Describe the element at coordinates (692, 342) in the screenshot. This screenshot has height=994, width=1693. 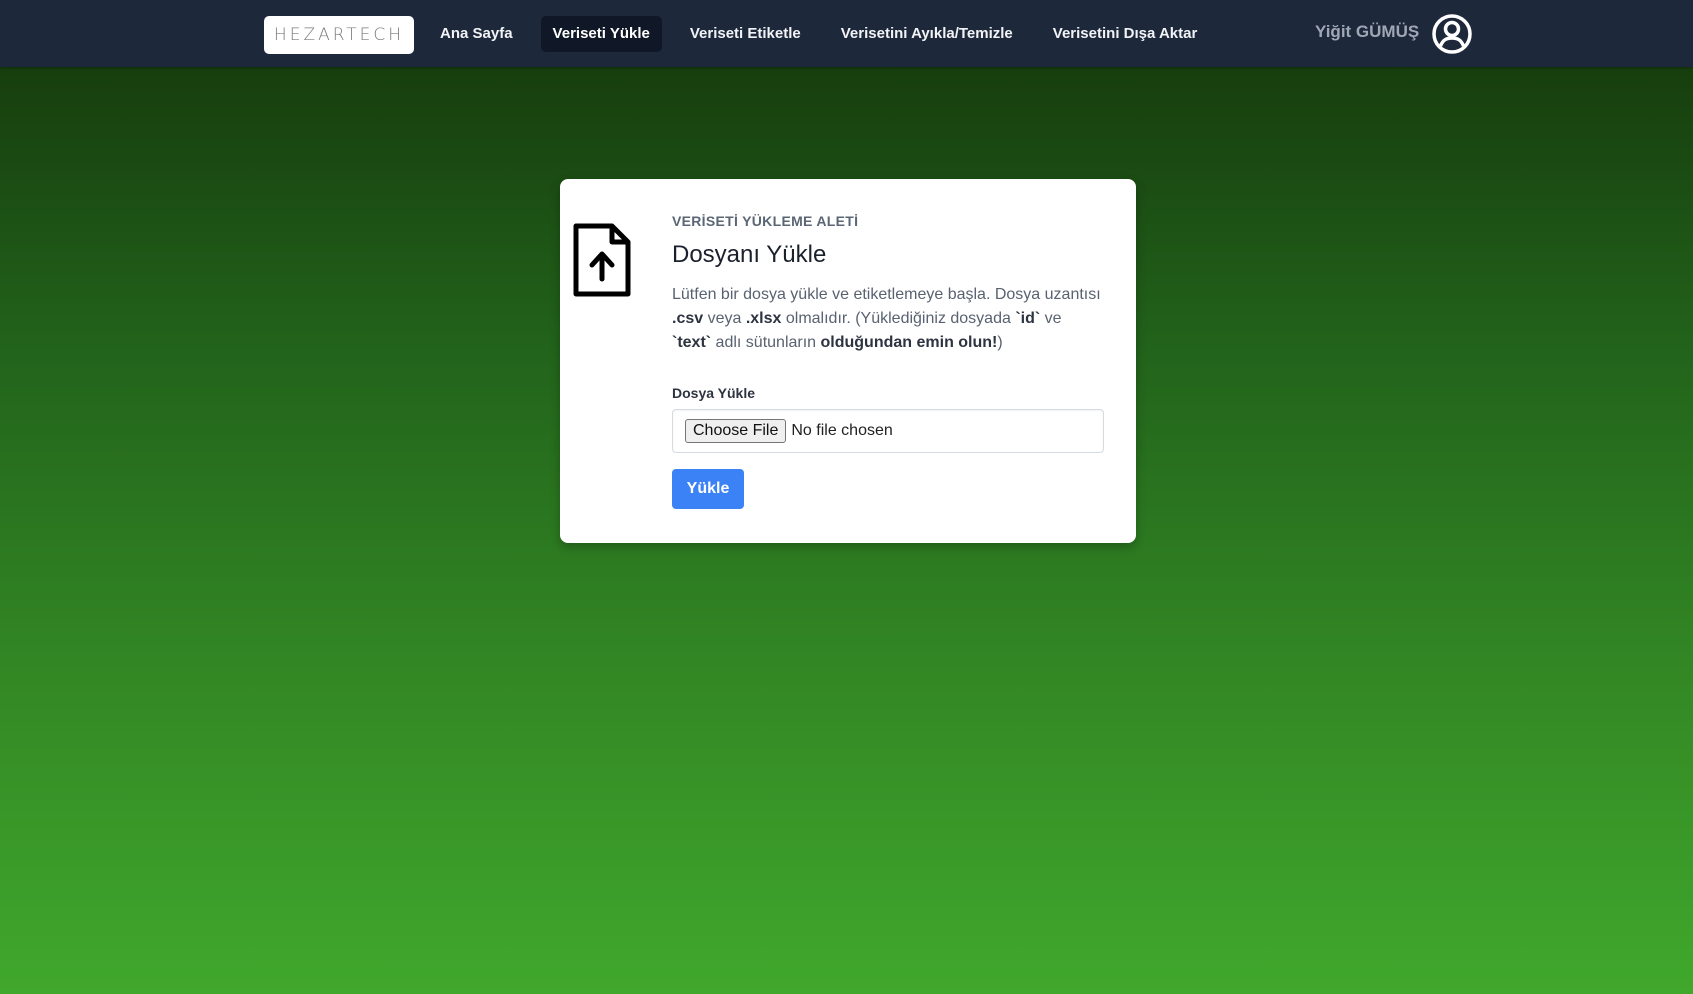
I see `desc-col-text: `text`` at that location.